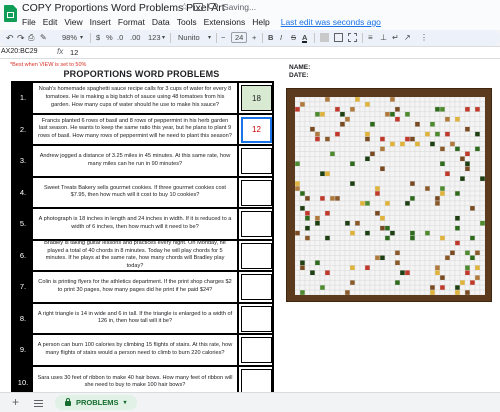 Image resolution: width=500 pixels, height=412 pixels. Describe the element at coordinates (43, 38) in the screenshot. I see `paint-format-icon: ✎` at that location.